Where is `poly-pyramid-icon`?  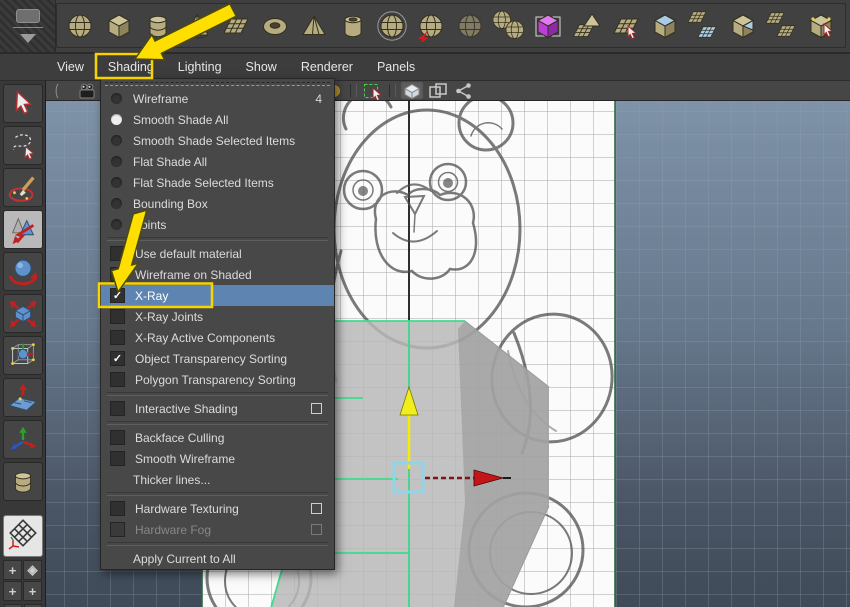
poly-pyramid-icon is located at coordinates (313, 26).